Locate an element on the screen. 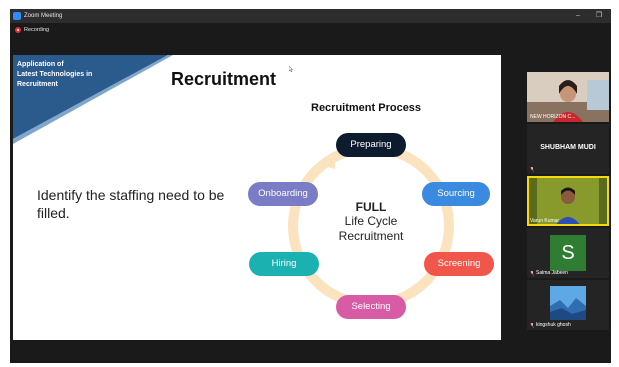 This screenshot has height=367, width=619. minimize-button: – is located at coordinates (578, 16).